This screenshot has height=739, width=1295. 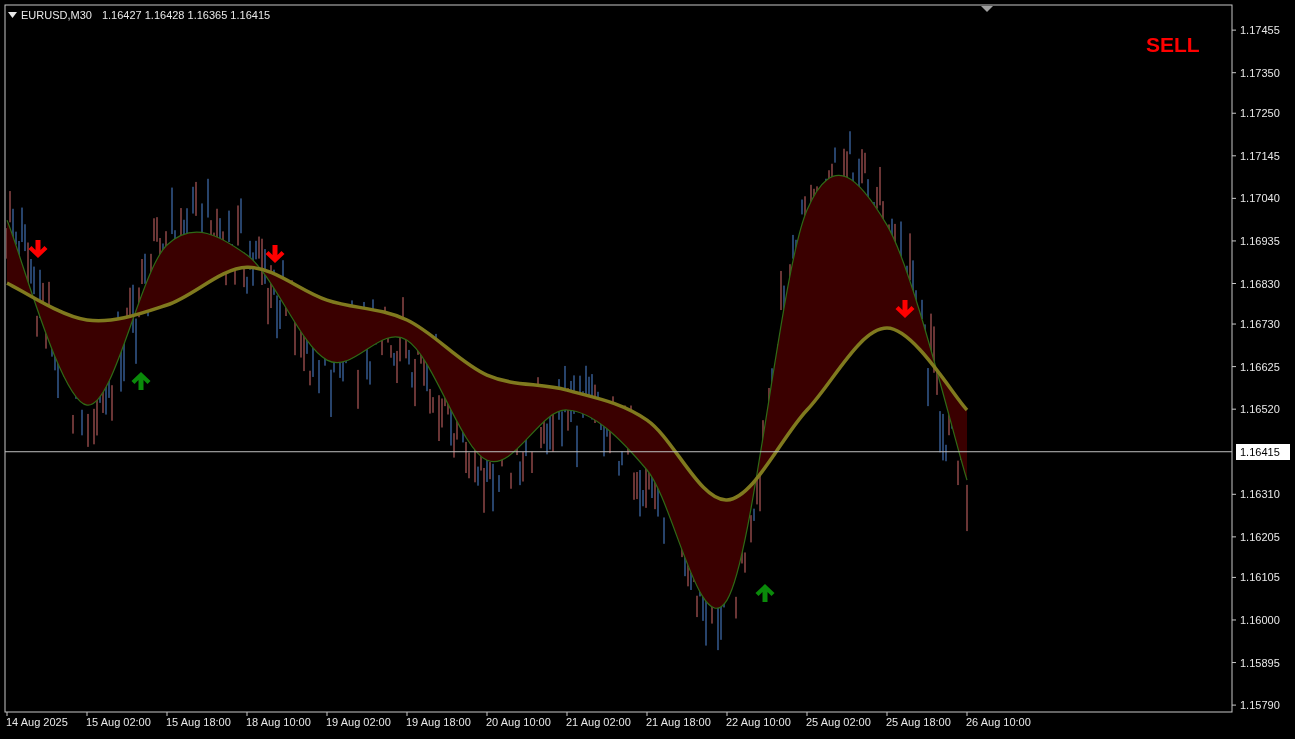 What do you see at coordinates (1260, 620) in the screenshot?
I see `price-axis-label: 1.16000` at bounding box center [1260, 620].